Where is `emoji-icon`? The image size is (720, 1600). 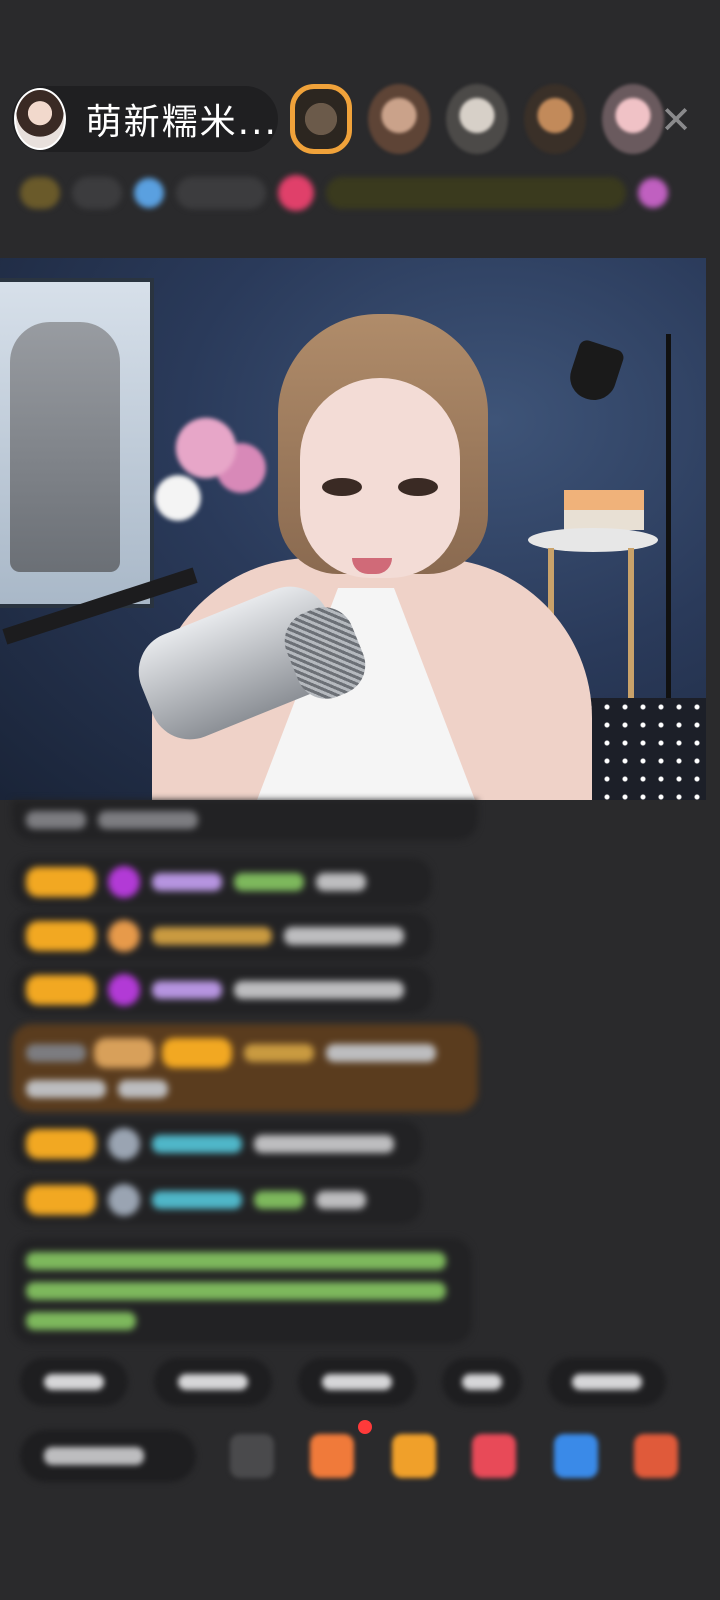
emoji-icon is located at coordinates (252, 1456).